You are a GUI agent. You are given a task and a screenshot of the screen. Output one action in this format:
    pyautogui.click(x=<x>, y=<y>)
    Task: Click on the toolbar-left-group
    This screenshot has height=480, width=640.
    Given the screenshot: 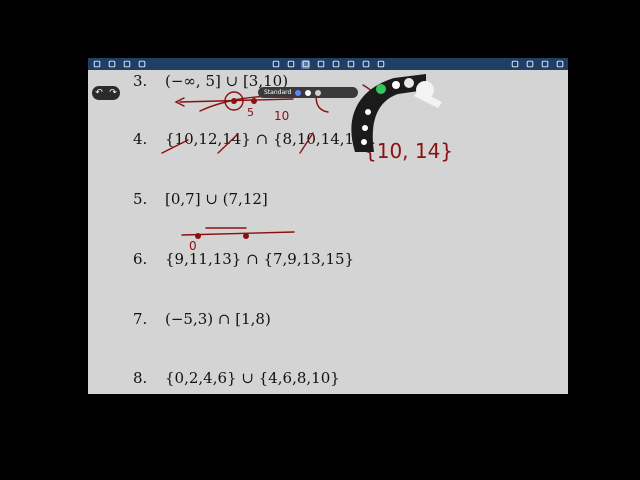 What is the action you would take?
    pyautogui.click(x=119, y=64)
    